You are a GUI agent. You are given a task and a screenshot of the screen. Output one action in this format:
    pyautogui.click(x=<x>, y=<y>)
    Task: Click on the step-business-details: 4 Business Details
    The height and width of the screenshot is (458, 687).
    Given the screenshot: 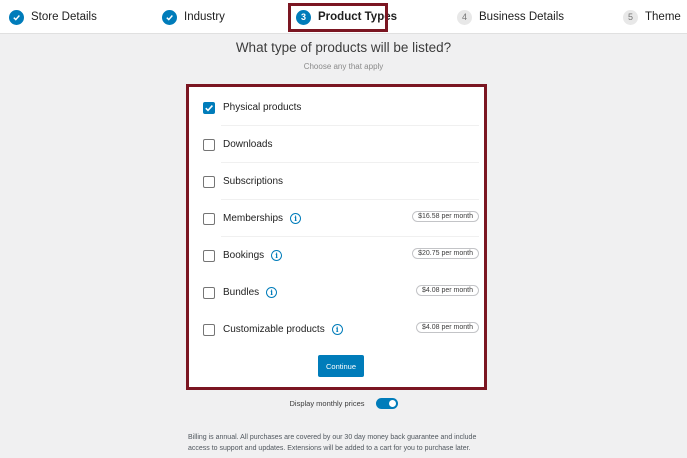 What is the action you would take?
    pyautogui.click(x=510, y=17)
    